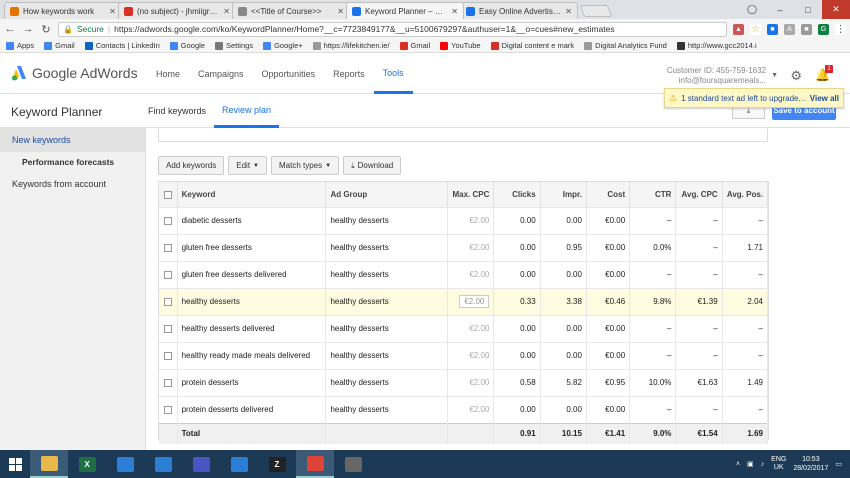 The image size is (850, 478). Describe the element at coordinates (28, 29) in the screenshot. I see `forward-icon: →` at that location.